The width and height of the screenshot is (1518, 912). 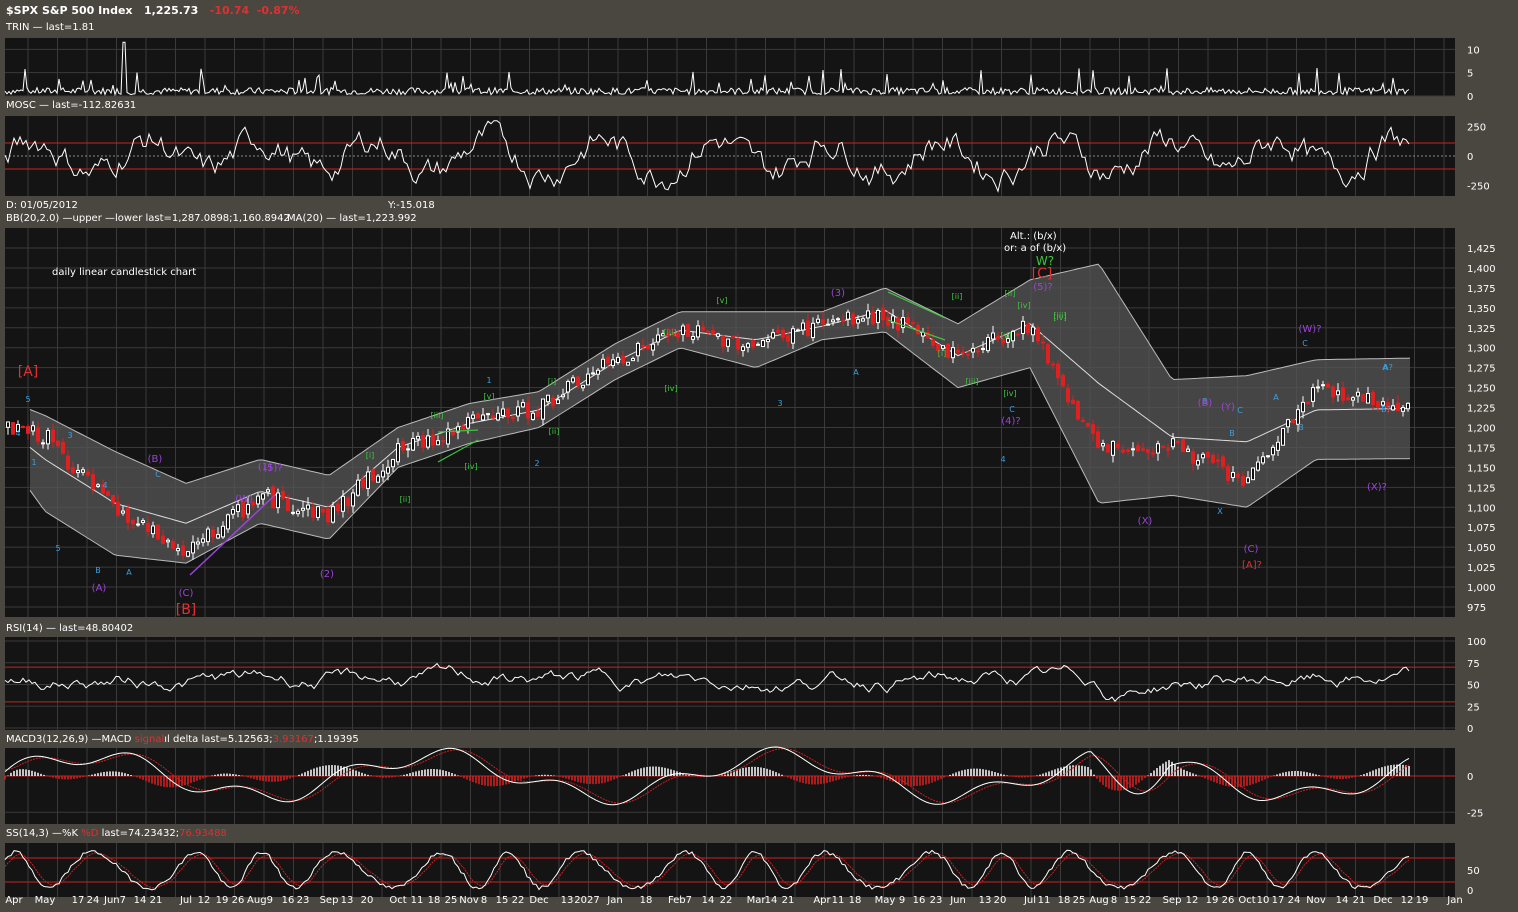 I want to click on price-tick-7: 1,250, so click(x=1481, y=389).